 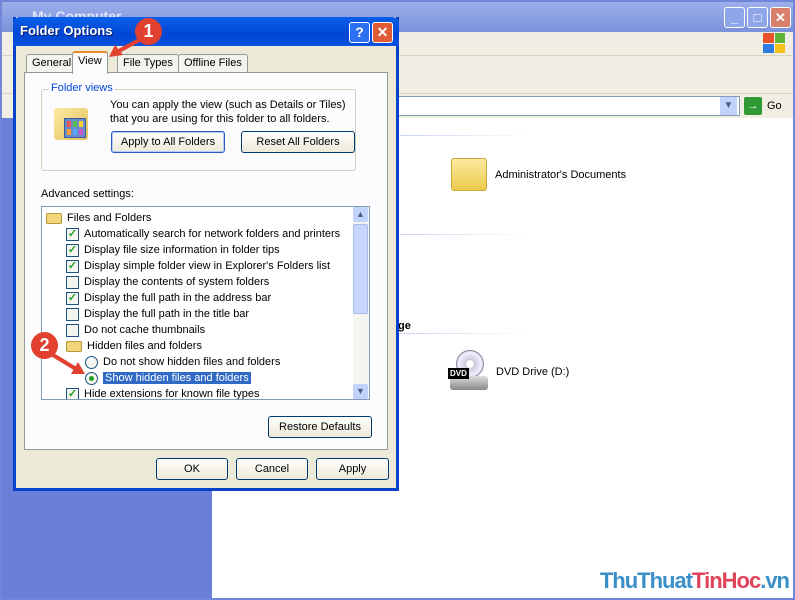 I want to click on step-2-arrow-icon, so click(x=68, y=363).